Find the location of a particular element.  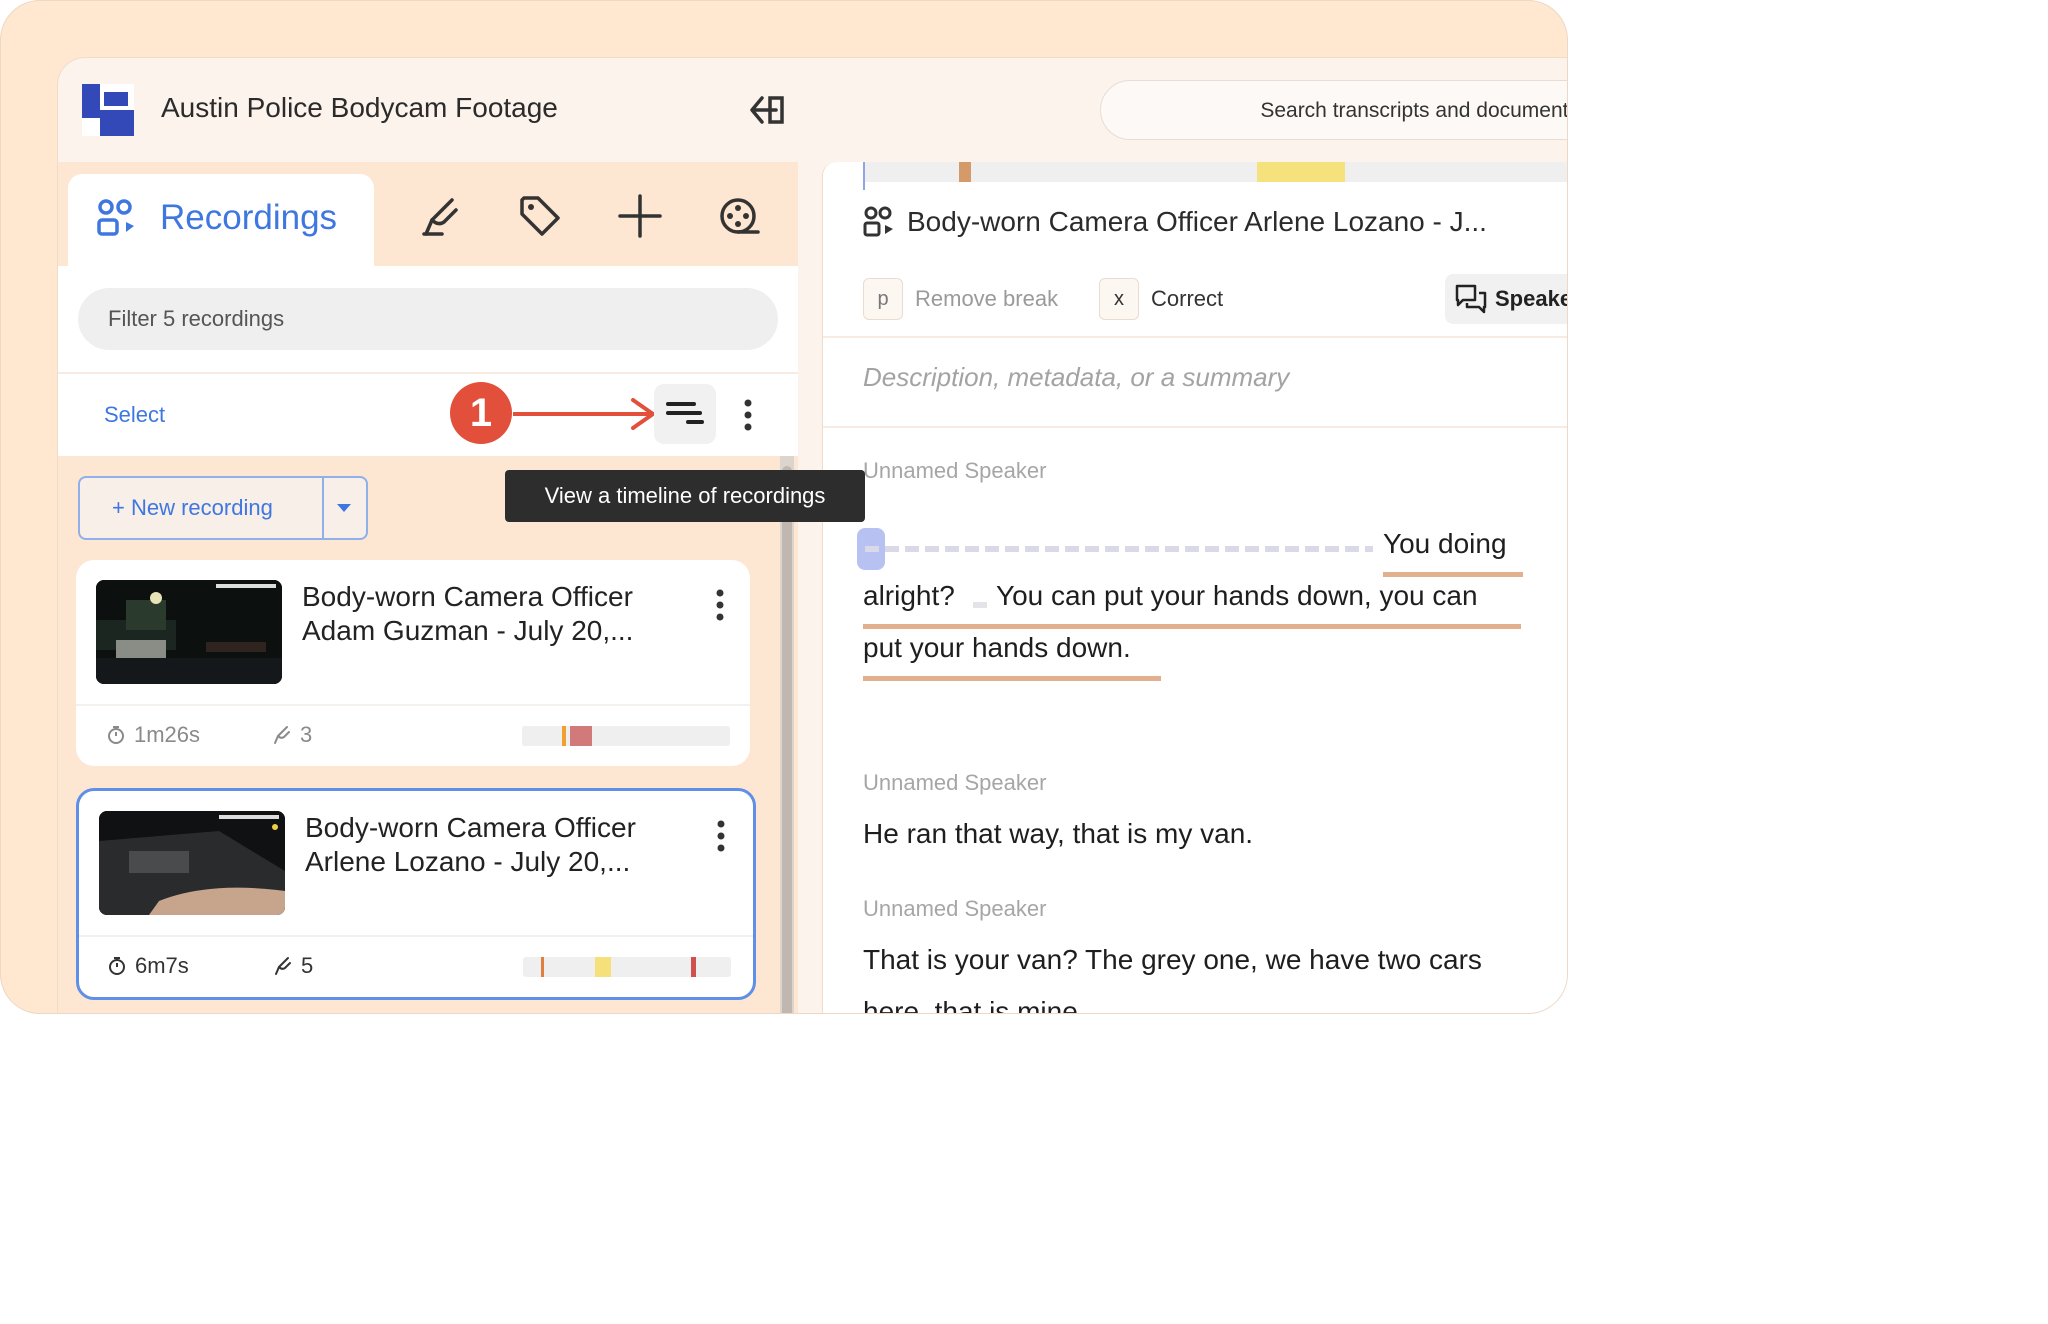

tag-icon is located at coordinates (540, 216).